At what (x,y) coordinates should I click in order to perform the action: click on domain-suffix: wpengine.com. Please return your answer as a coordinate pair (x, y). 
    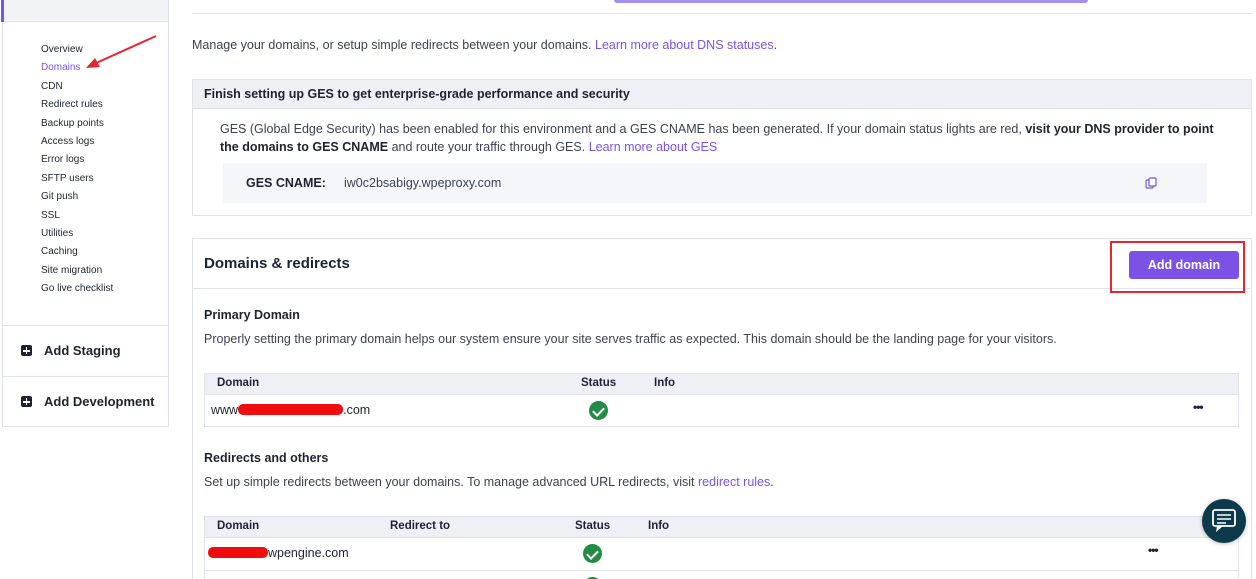
    Looking at the image, I should click on (308, 553).